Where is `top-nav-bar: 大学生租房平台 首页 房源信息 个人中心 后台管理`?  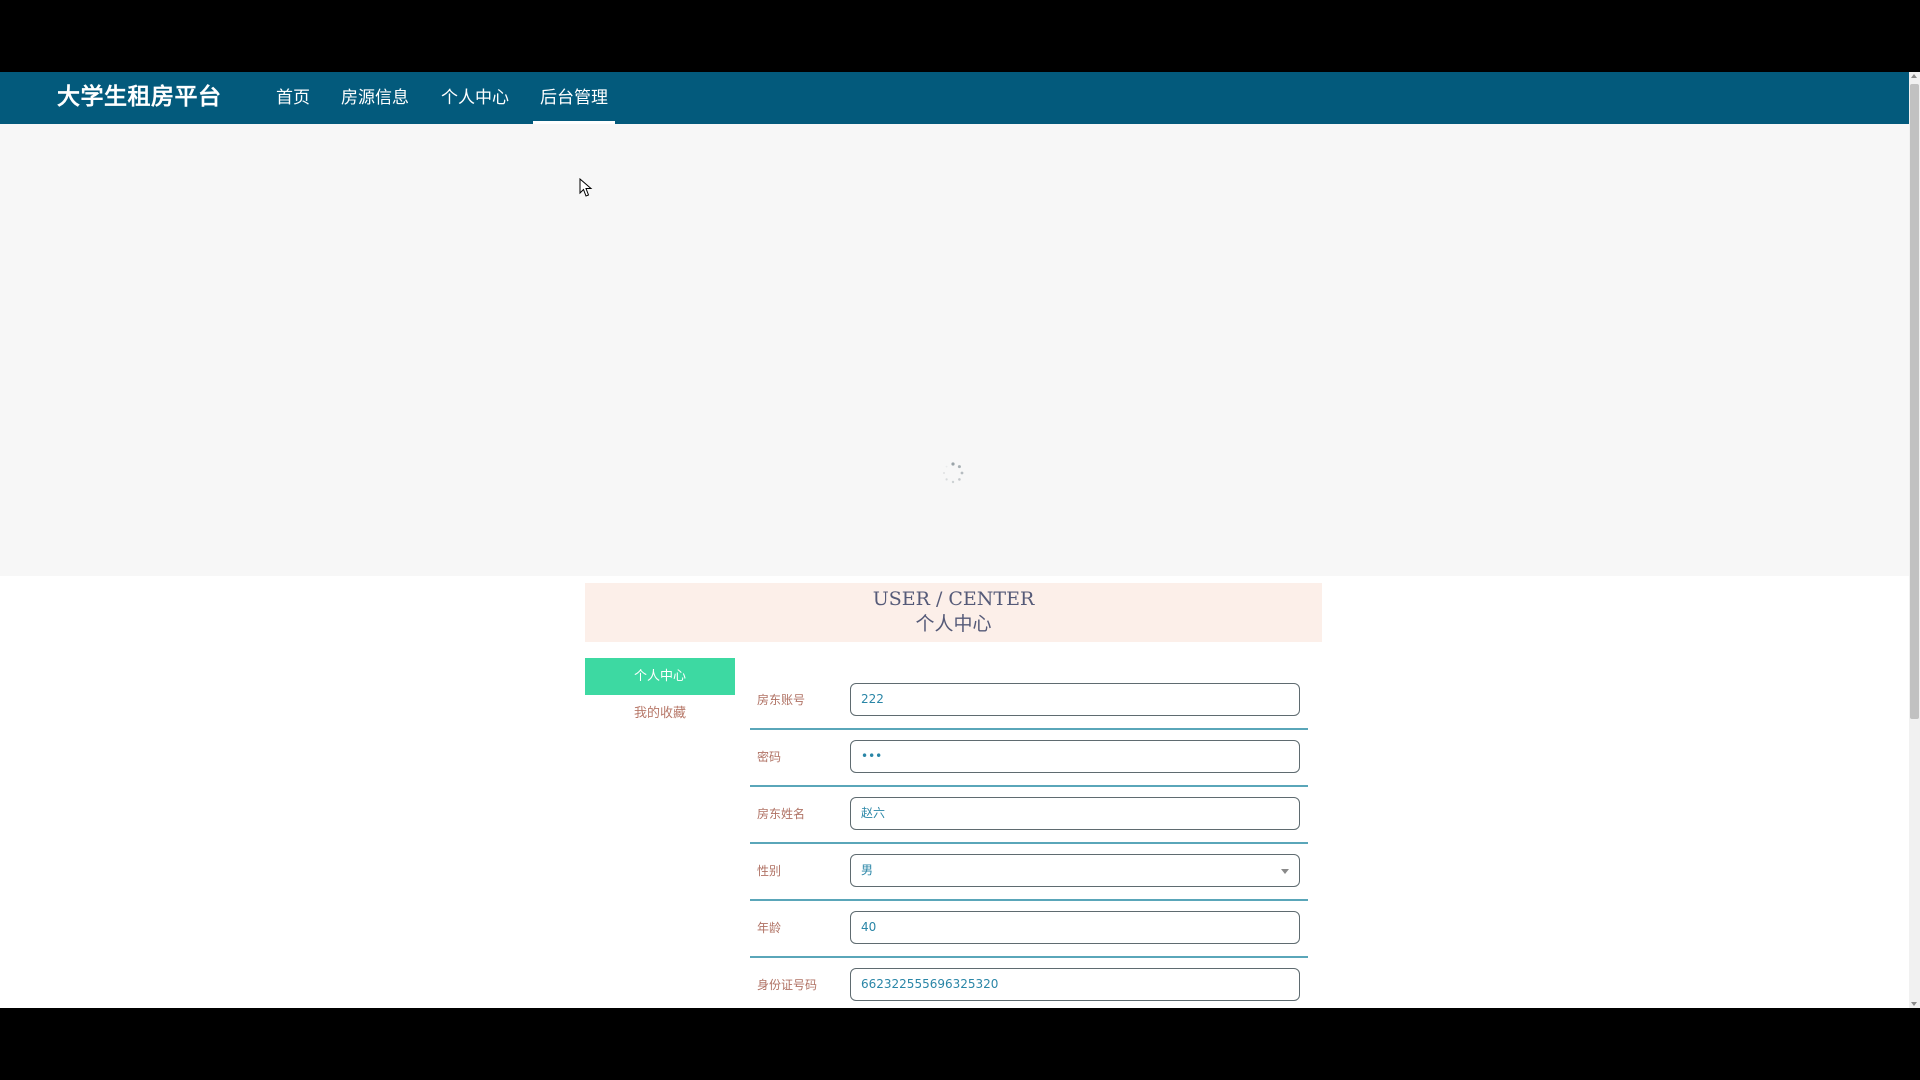
top-nav-bar: 大学生租房平台 首页 房源信息 个人中心 后台管理 is located at coordinates (954, 98).